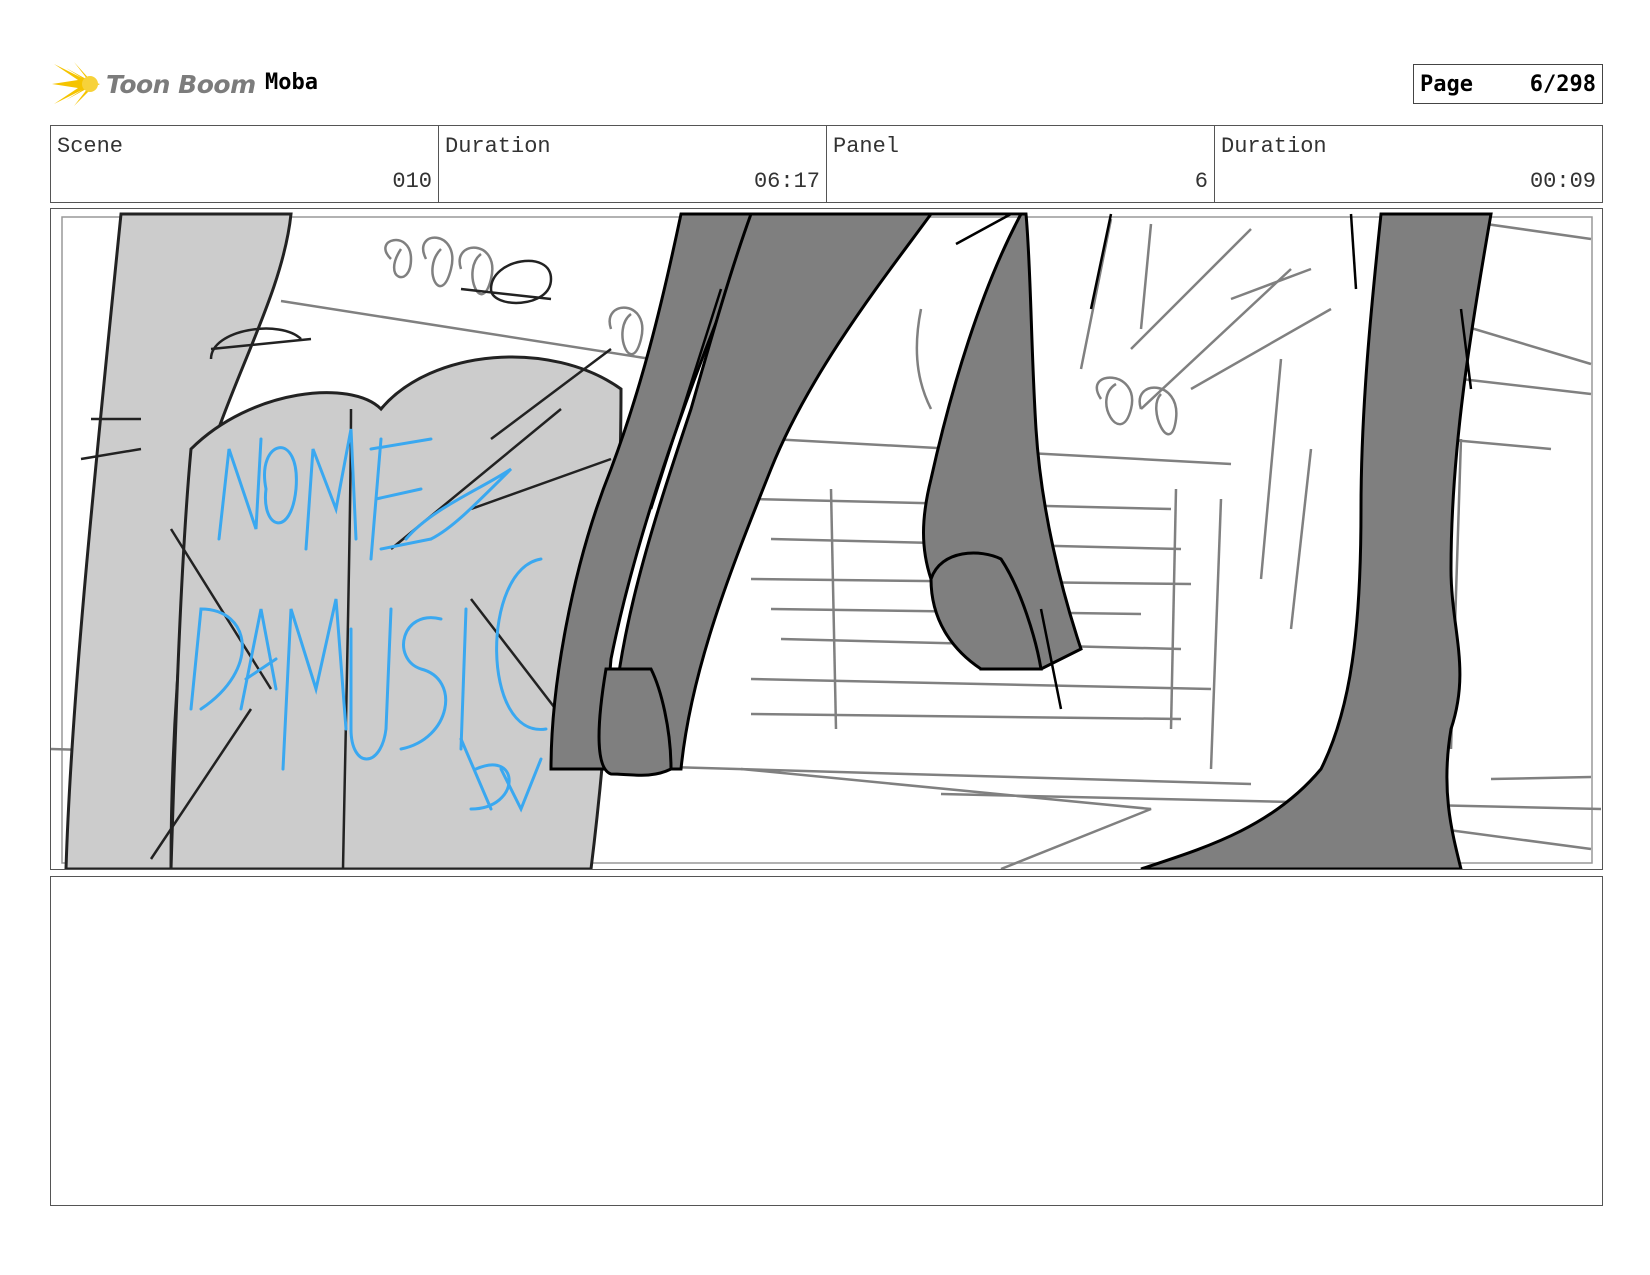  I want to click on graffiti-wall, so click(396, 612).